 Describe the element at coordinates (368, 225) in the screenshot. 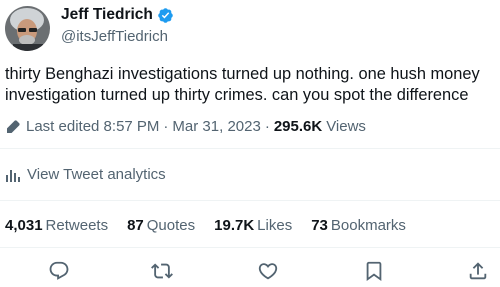

I see `bookmarks-label: Bookmarks` at that location.